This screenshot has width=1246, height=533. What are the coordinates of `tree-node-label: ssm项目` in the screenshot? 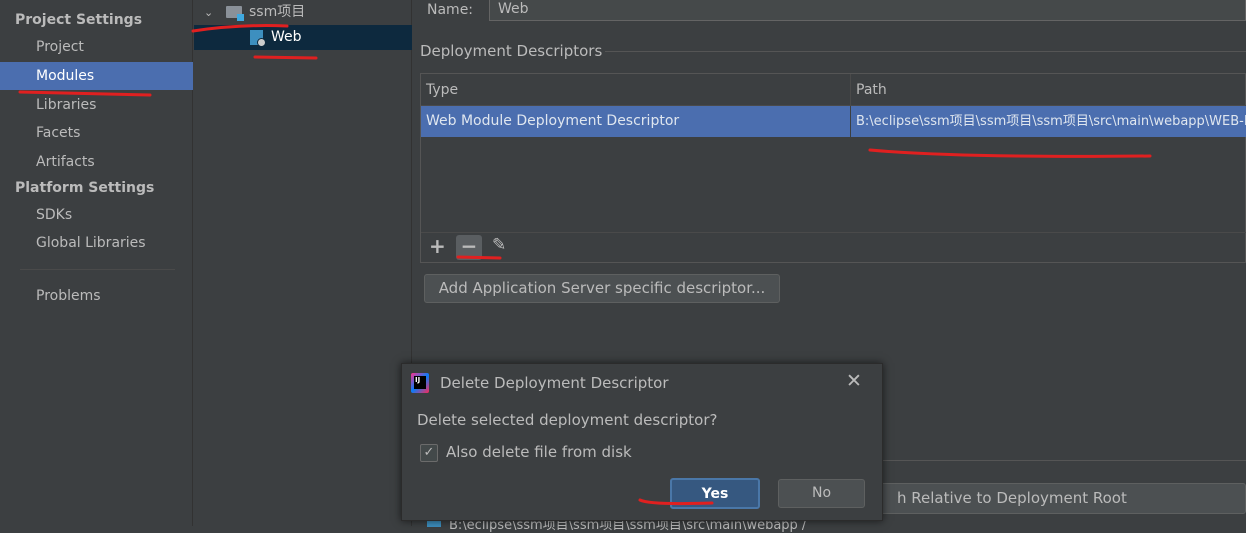 It's located at (277, 12).